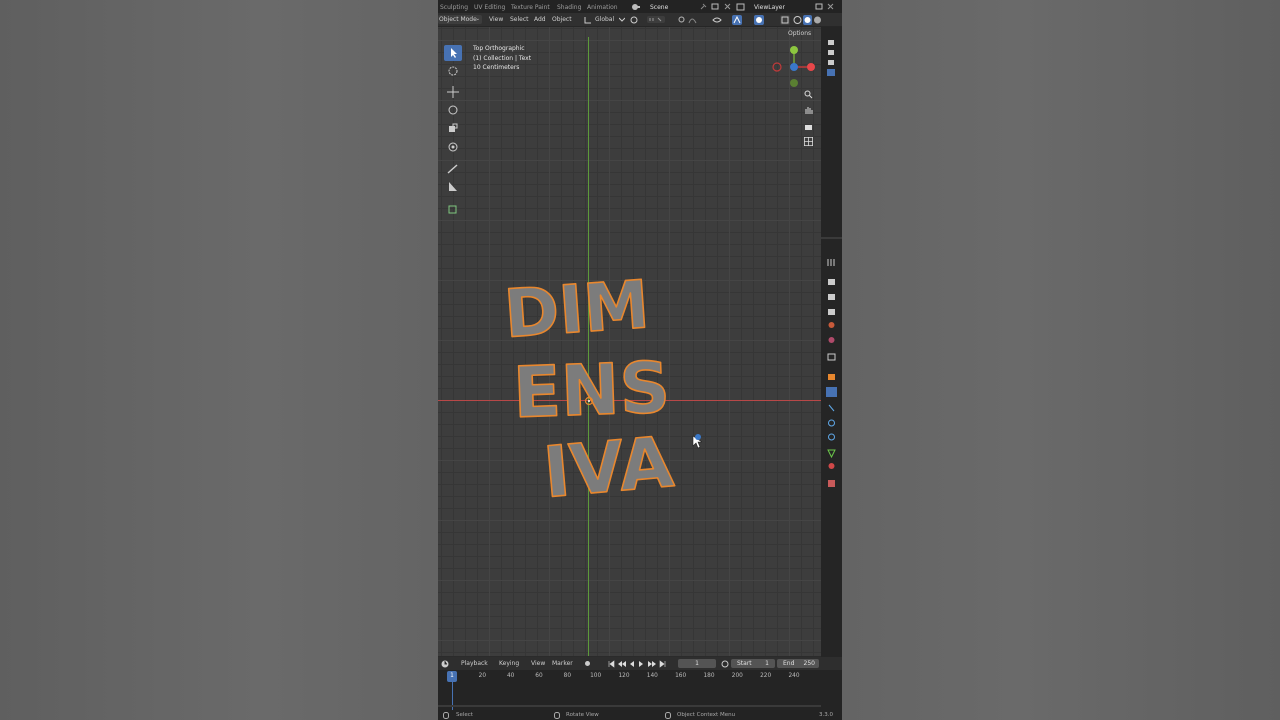  What do you see at coordinates (799, 33) in the screenshot?
I see `options-dropdown: Options` at bounding box center [799, 33].